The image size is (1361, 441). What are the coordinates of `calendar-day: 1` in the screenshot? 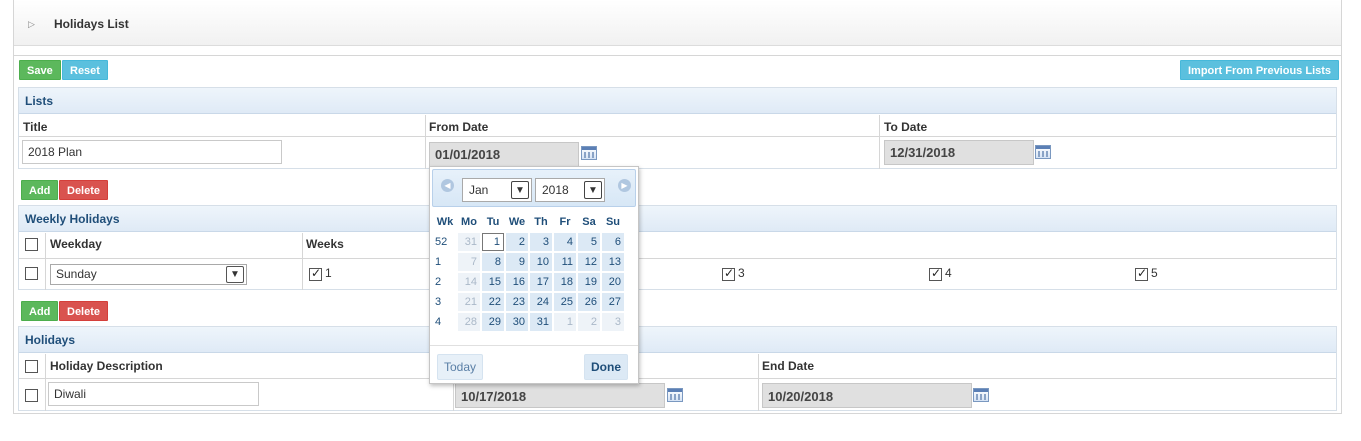 It's located at (565, 322).